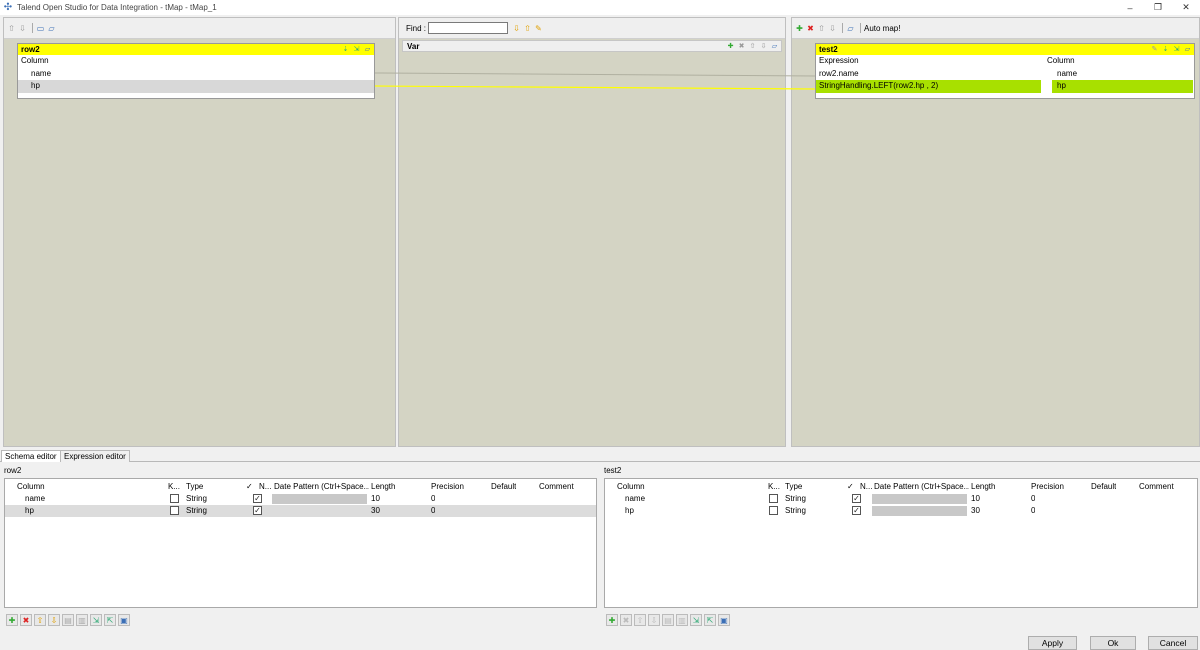 This screenshot has width=1200, height=650. What do you see at coordinates (1005, 74) in the screenshot?
I see `output-row-name: row2.name name` at bounding box center [1005, 74].